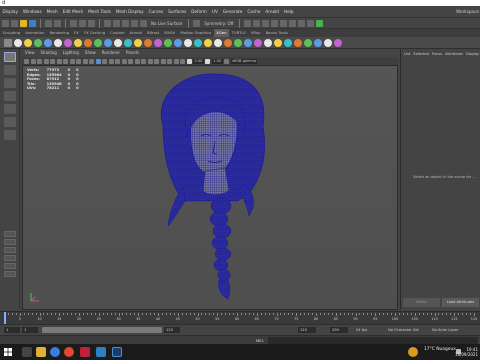 The image size is (480, 360). I want to click on symmetry-label: Symmetry: Off, so click(218, 23).